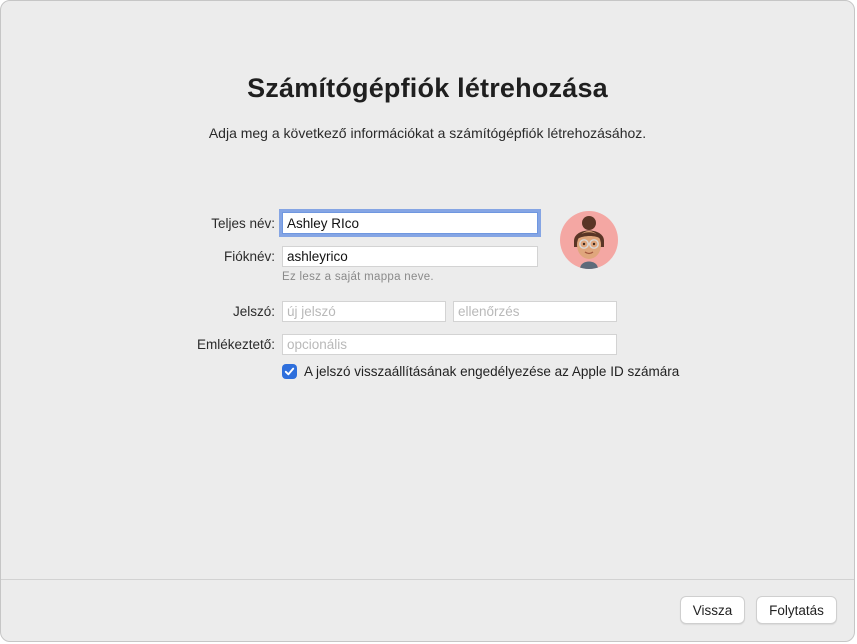  I want to click on full-name-label: Teljes név:, so click(243, 223).